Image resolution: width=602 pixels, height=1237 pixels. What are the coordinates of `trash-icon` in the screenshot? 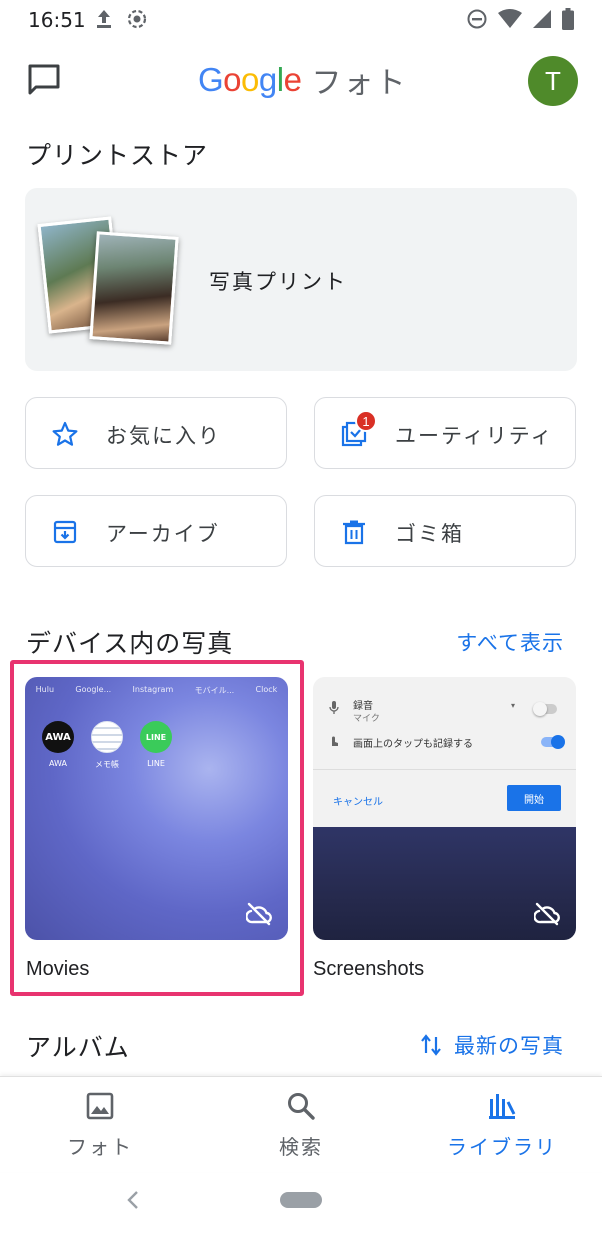 It's located at (354, 532).